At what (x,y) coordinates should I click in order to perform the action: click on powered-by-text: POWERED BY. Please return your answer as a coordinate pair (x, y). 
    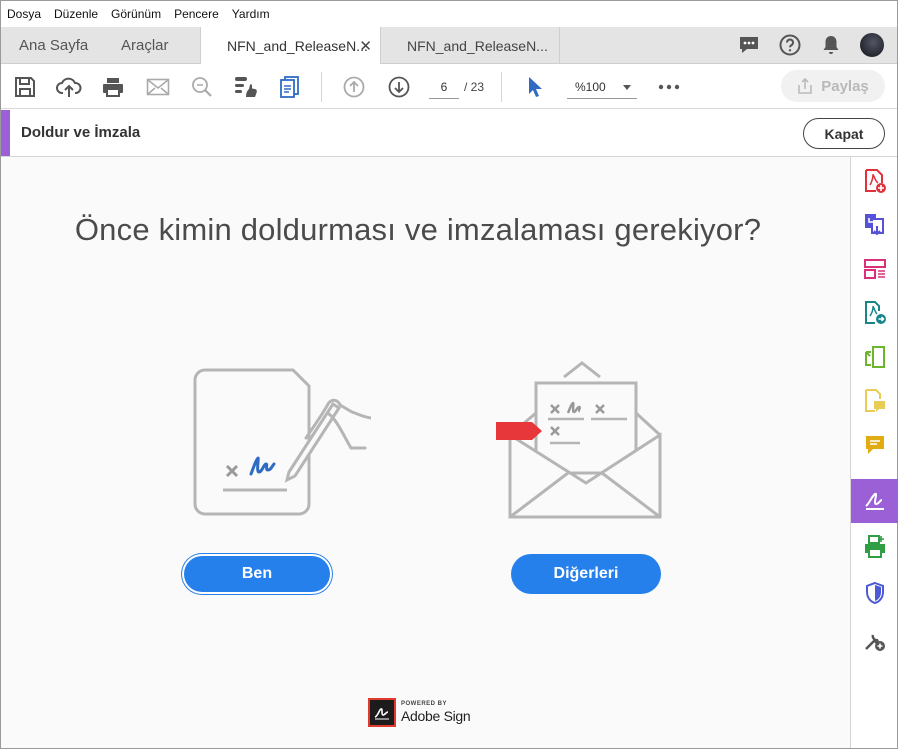
    Looking at the image, I should click on (424, 704).